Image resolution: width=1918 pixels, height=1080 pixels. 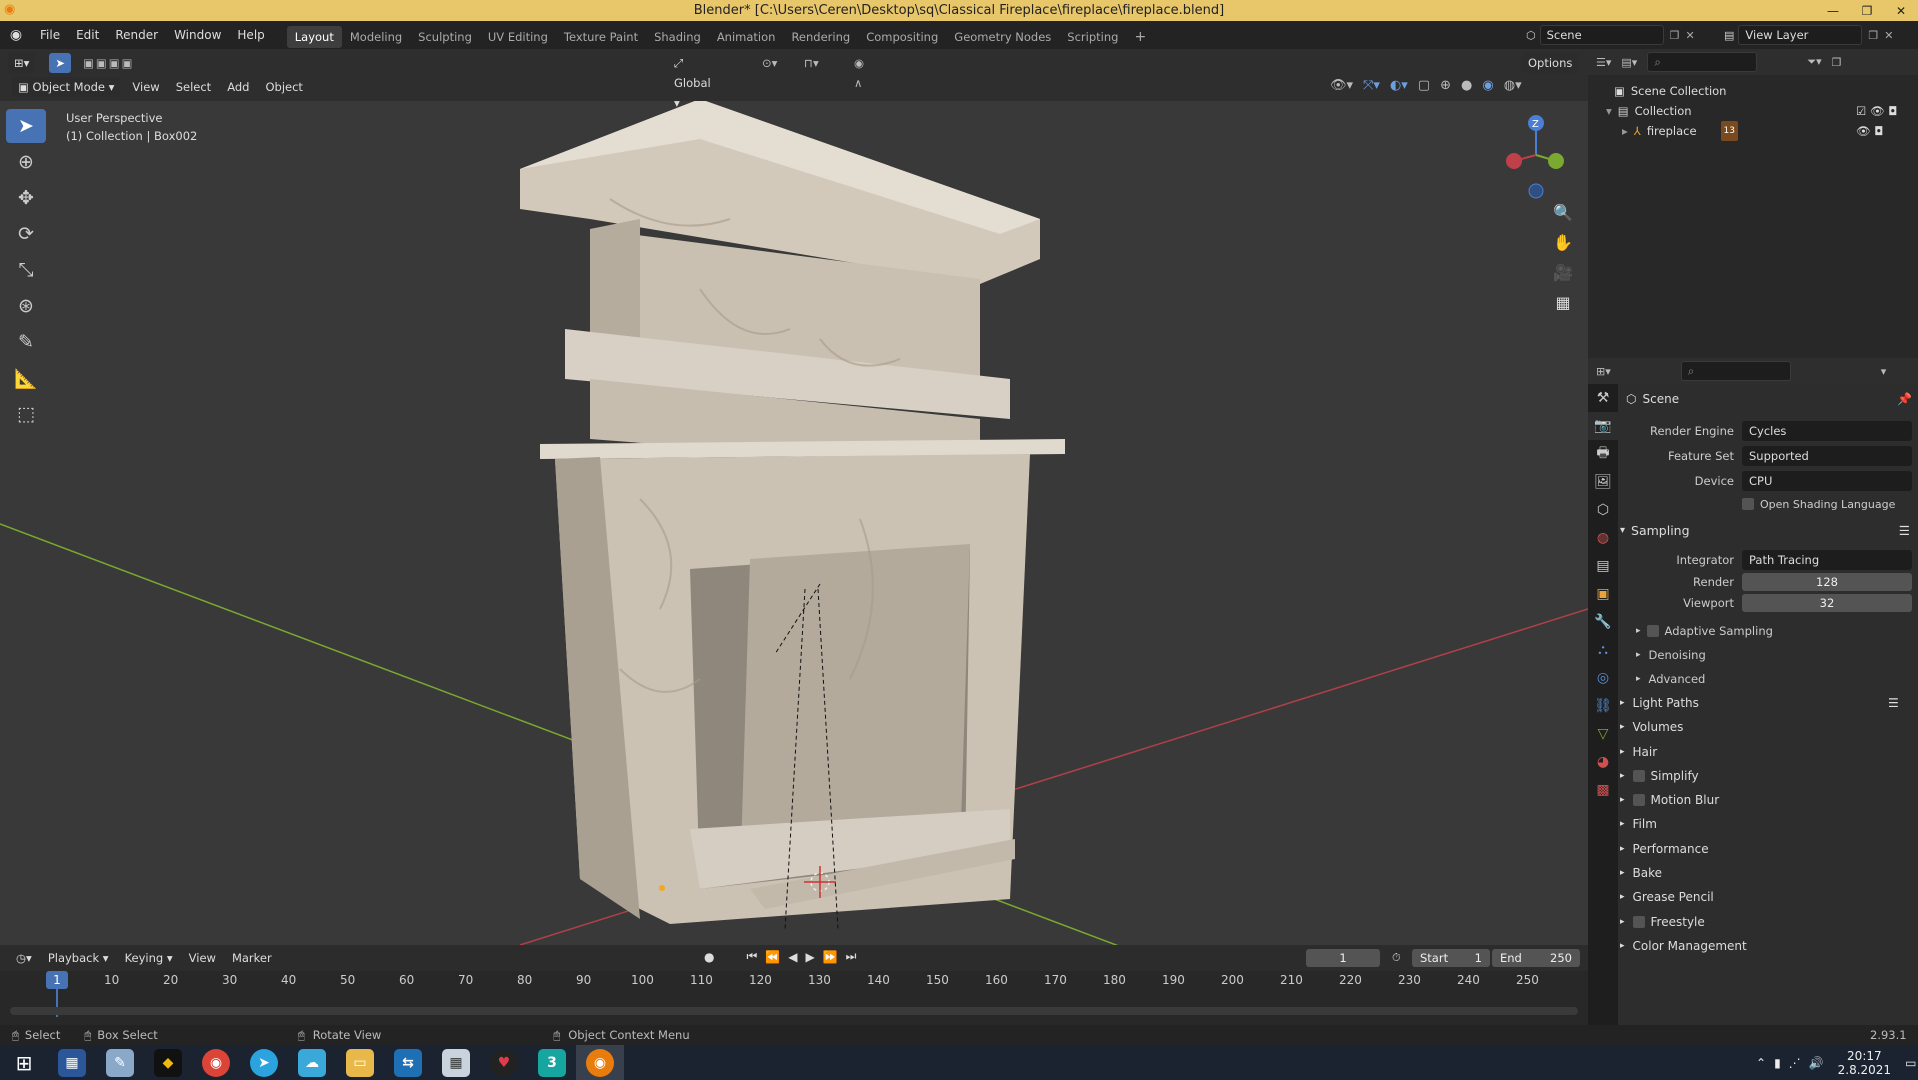 I want to click on tab-rendering: Rendering, so click(x=820, y=37).